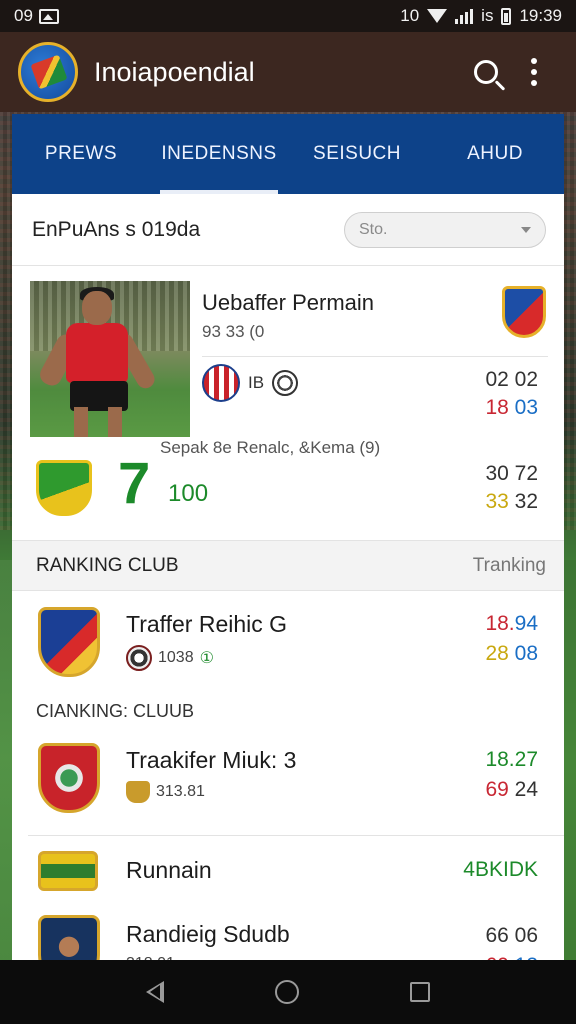  I want to click on score-value: 32, so click(526, 501).